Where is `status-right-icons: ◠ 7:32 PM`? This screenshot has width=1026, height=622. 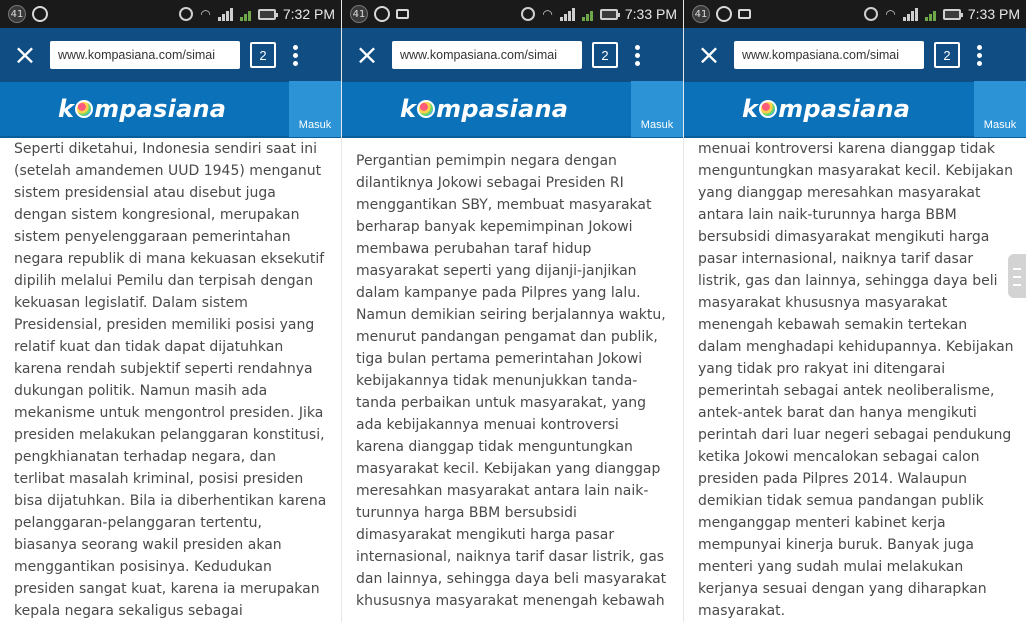 status-right-icons: ◠ 7:32 PM is located at coordinates (260, 14).